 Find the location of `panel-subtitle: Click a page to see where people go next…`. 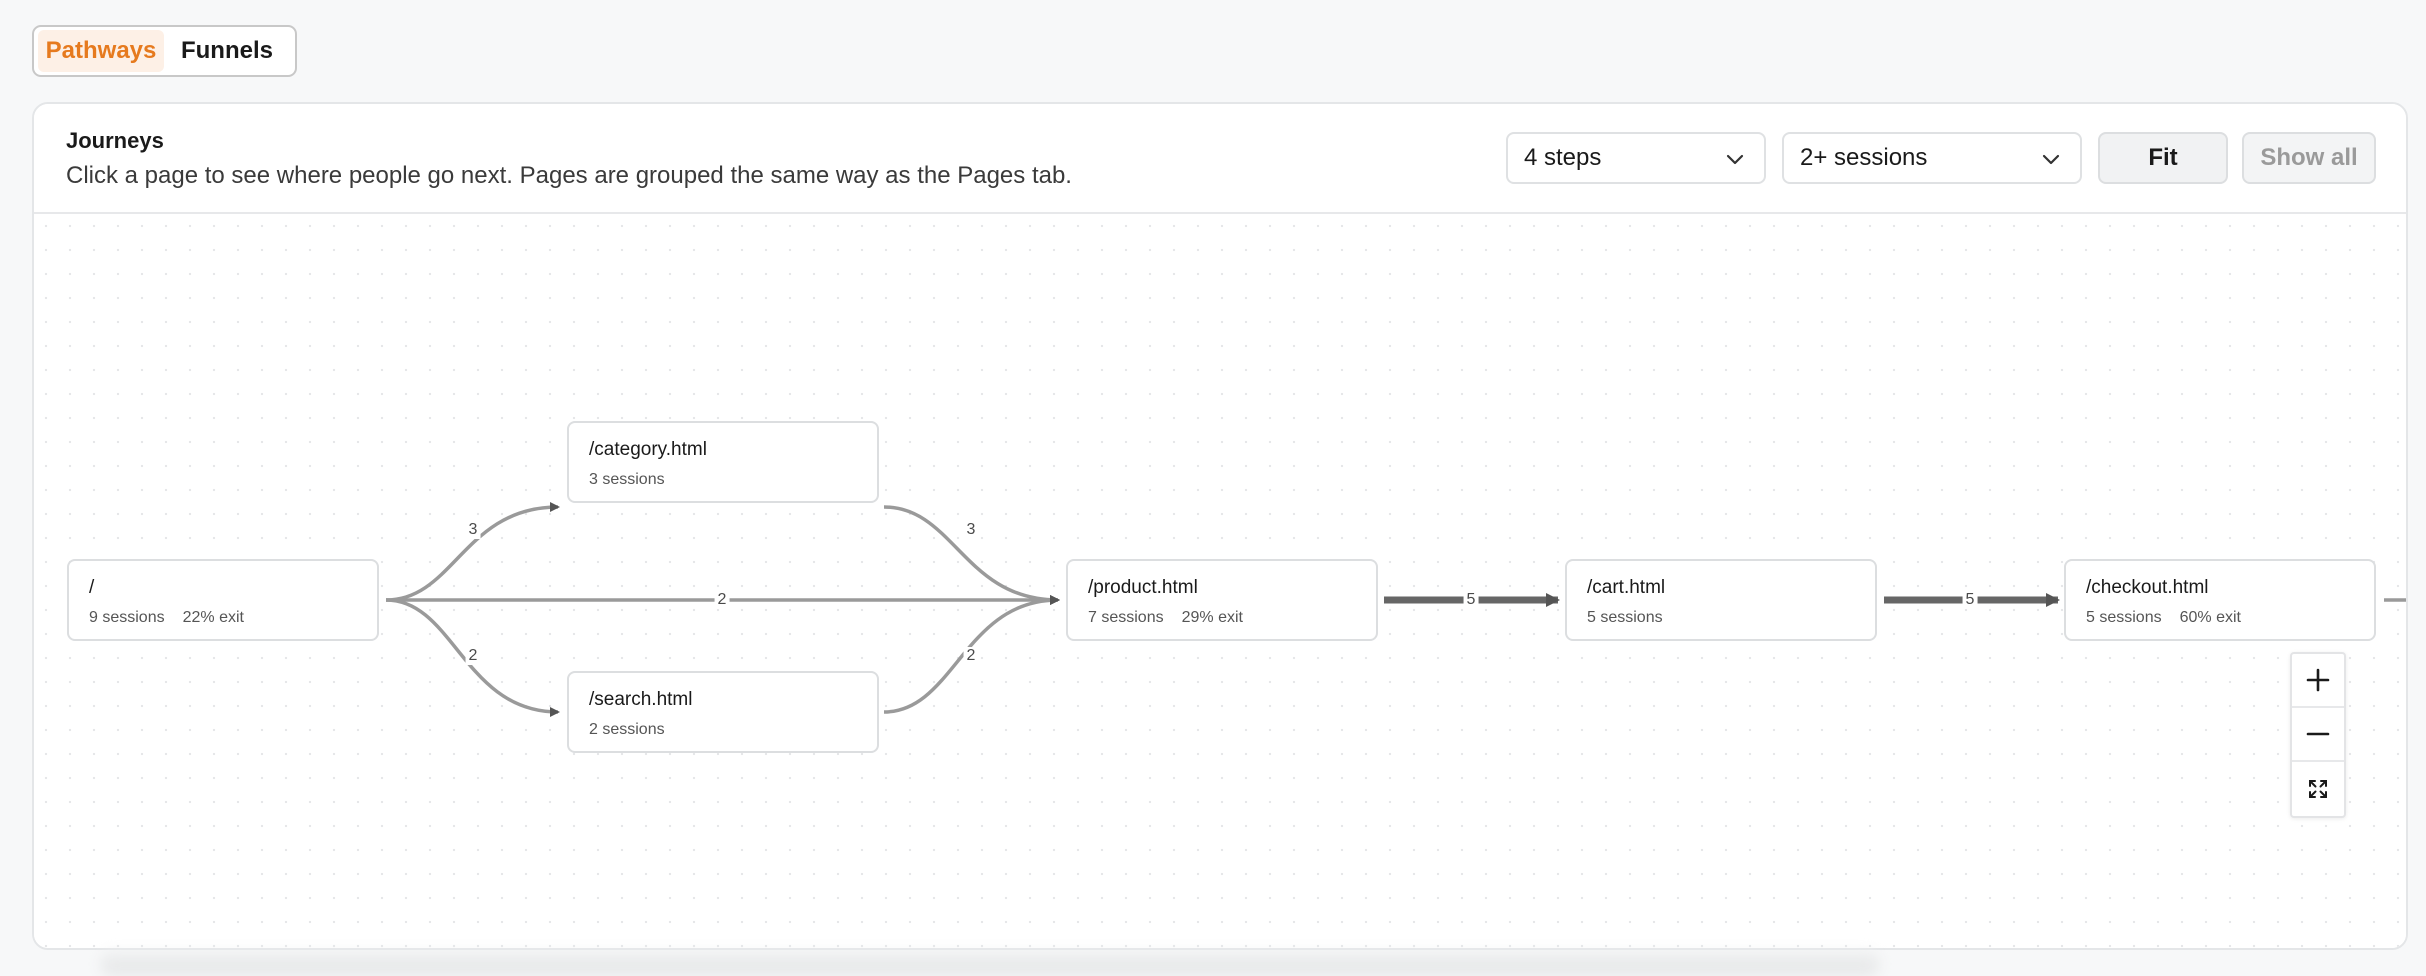

panel-subtitle: Click a page to see where people go next… is located at coordinates (569, 175).